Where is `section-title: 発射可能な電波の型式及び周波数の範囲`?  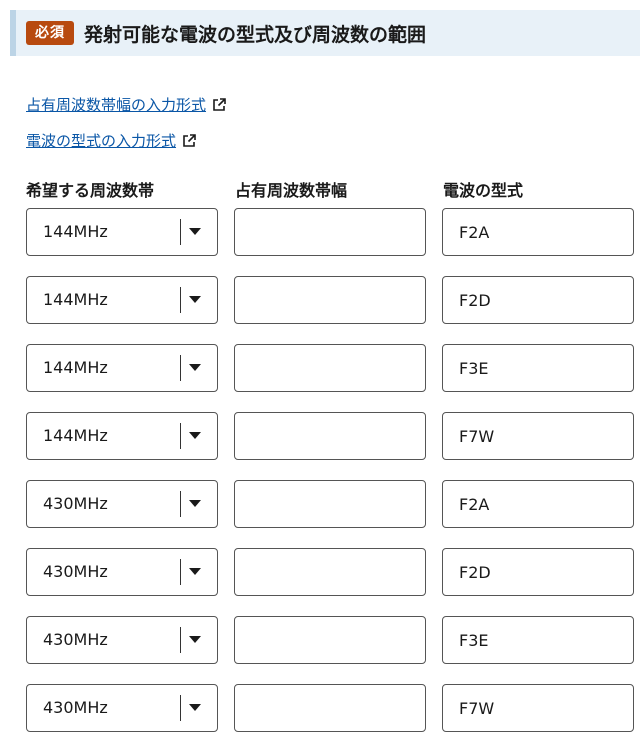 section-title: 発射可能な電波の型式及び周波数の範囲 is located at coordinates (255, 34).